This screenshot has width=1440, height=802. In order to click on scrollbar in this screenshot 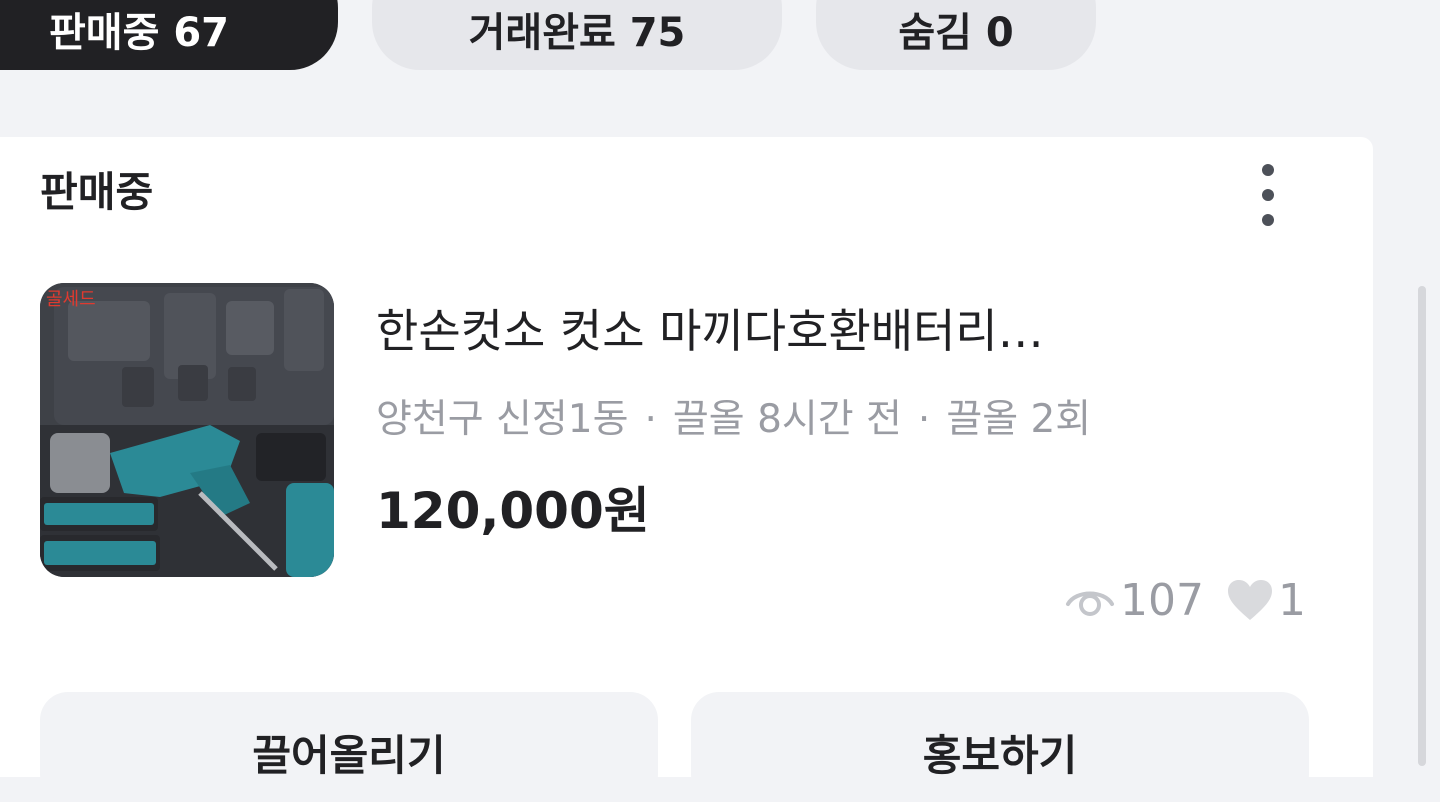, I will do `click(1422, 526)`.